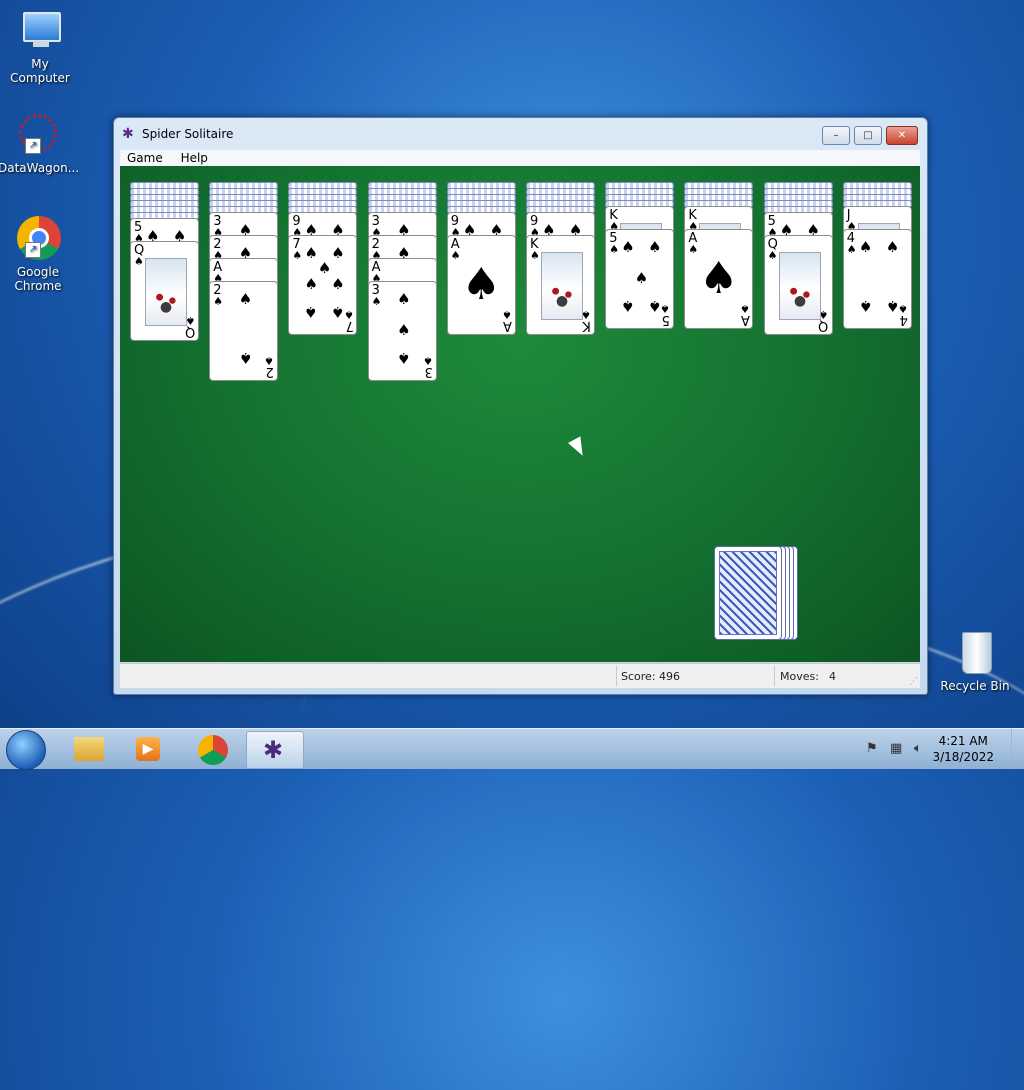 This screenshot has height=1090, width=1024. Describe the element at coordinates (799, 676) in the screenshot. I see `moves-label: Moves:` at that location.